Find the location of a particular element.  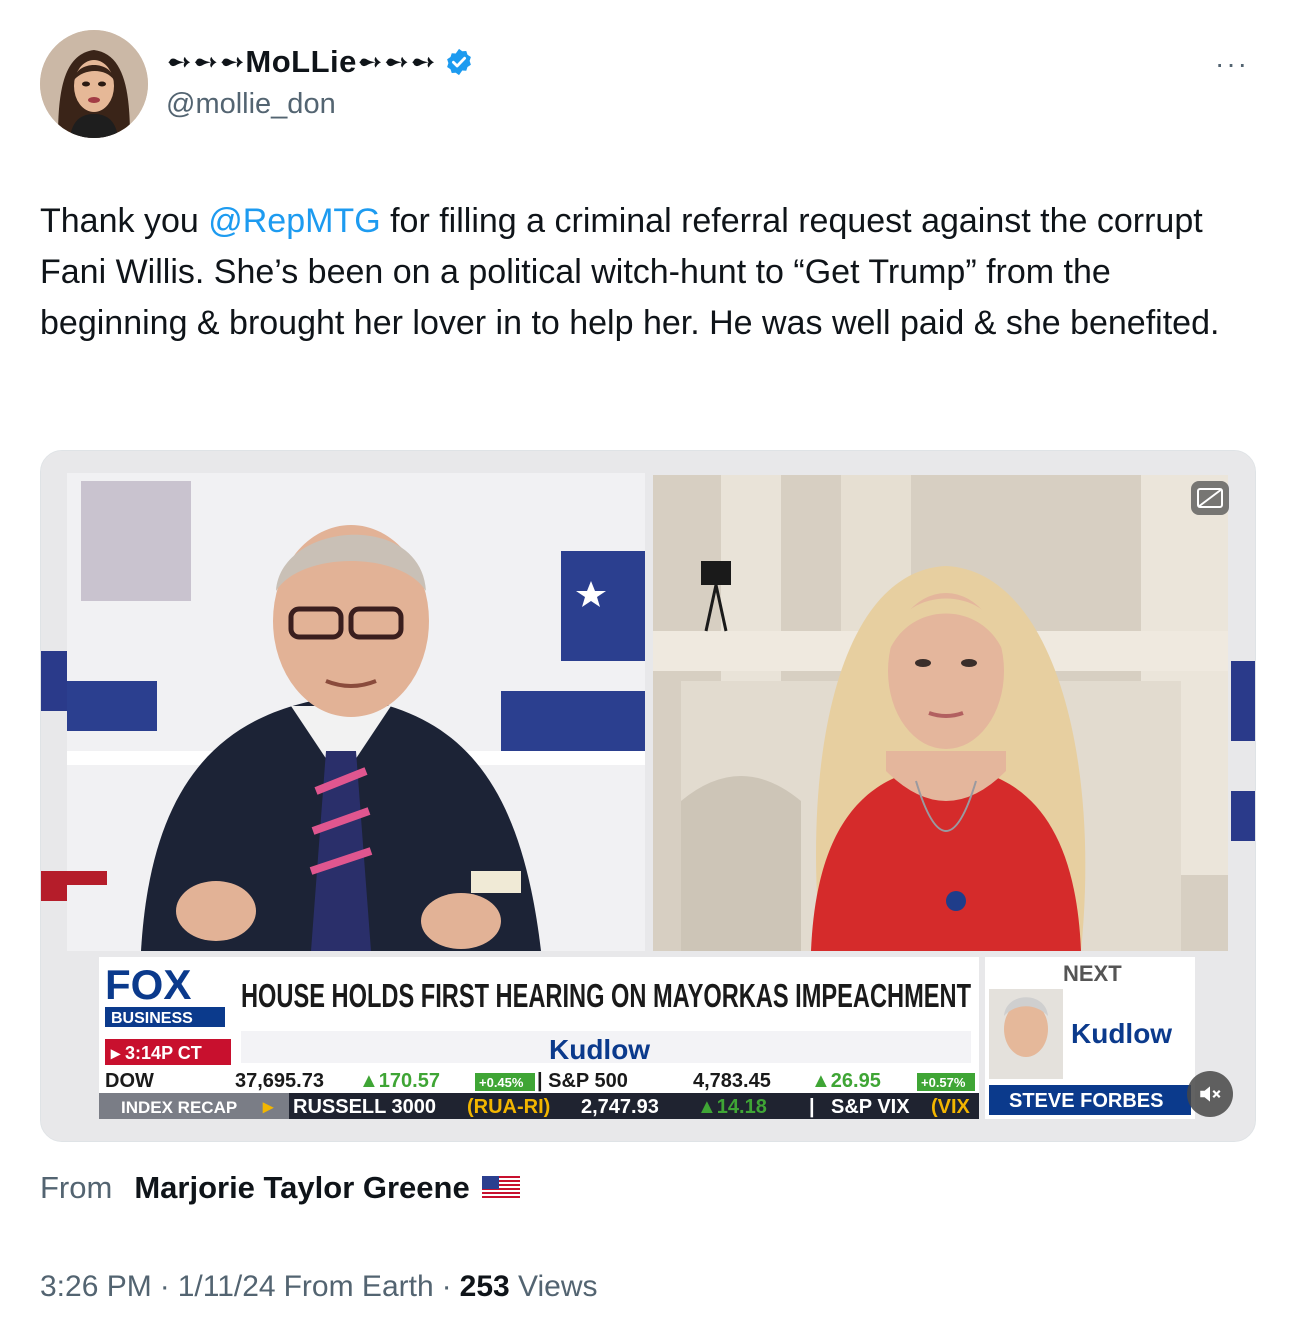

us-flag-icon is located at coordinates (500, 1188).